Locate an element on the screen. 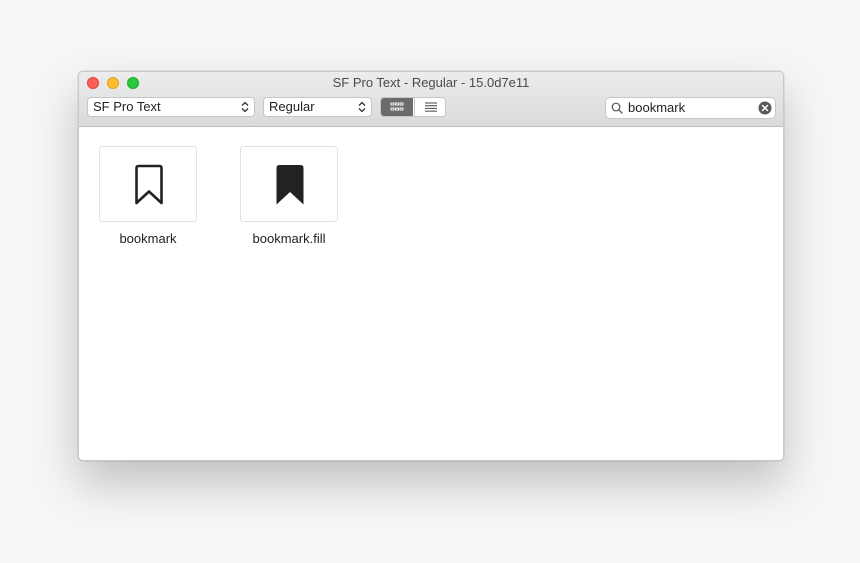  font-weight-select: Regular is located at coordinates (317, 107).